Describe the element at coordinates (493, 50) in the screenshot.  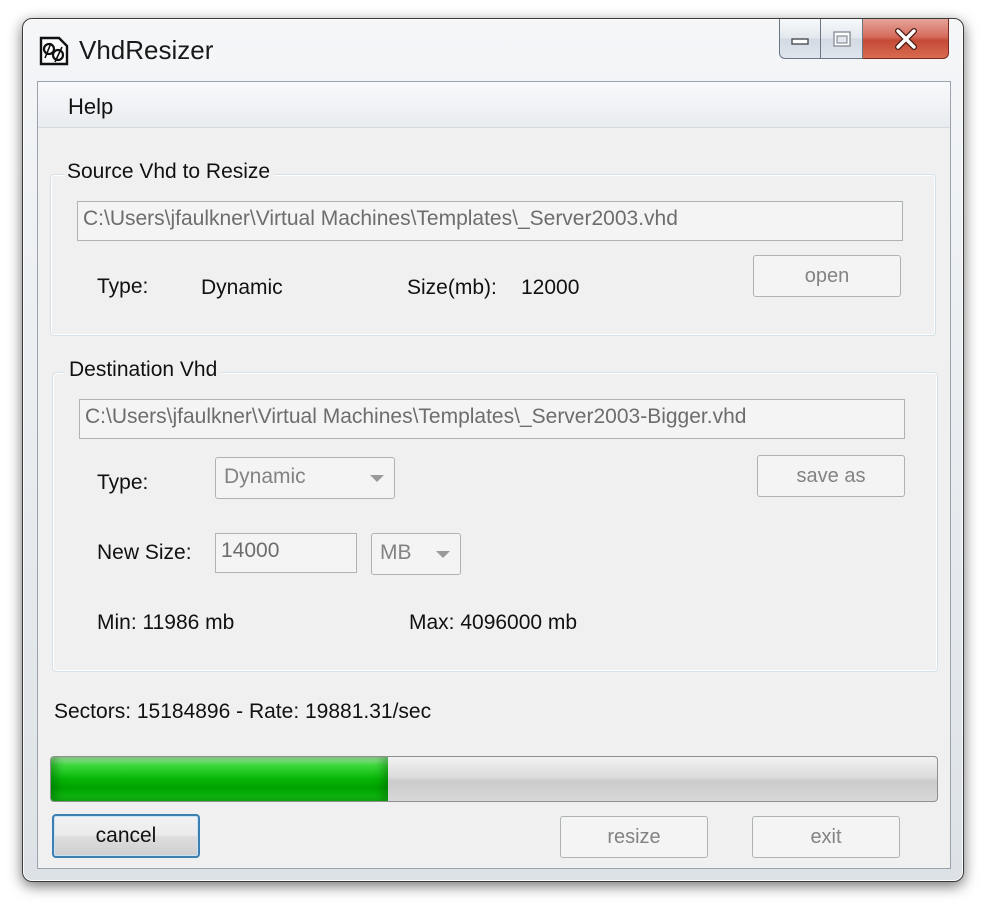
I see `title-bar: VhdResizer` at that location.